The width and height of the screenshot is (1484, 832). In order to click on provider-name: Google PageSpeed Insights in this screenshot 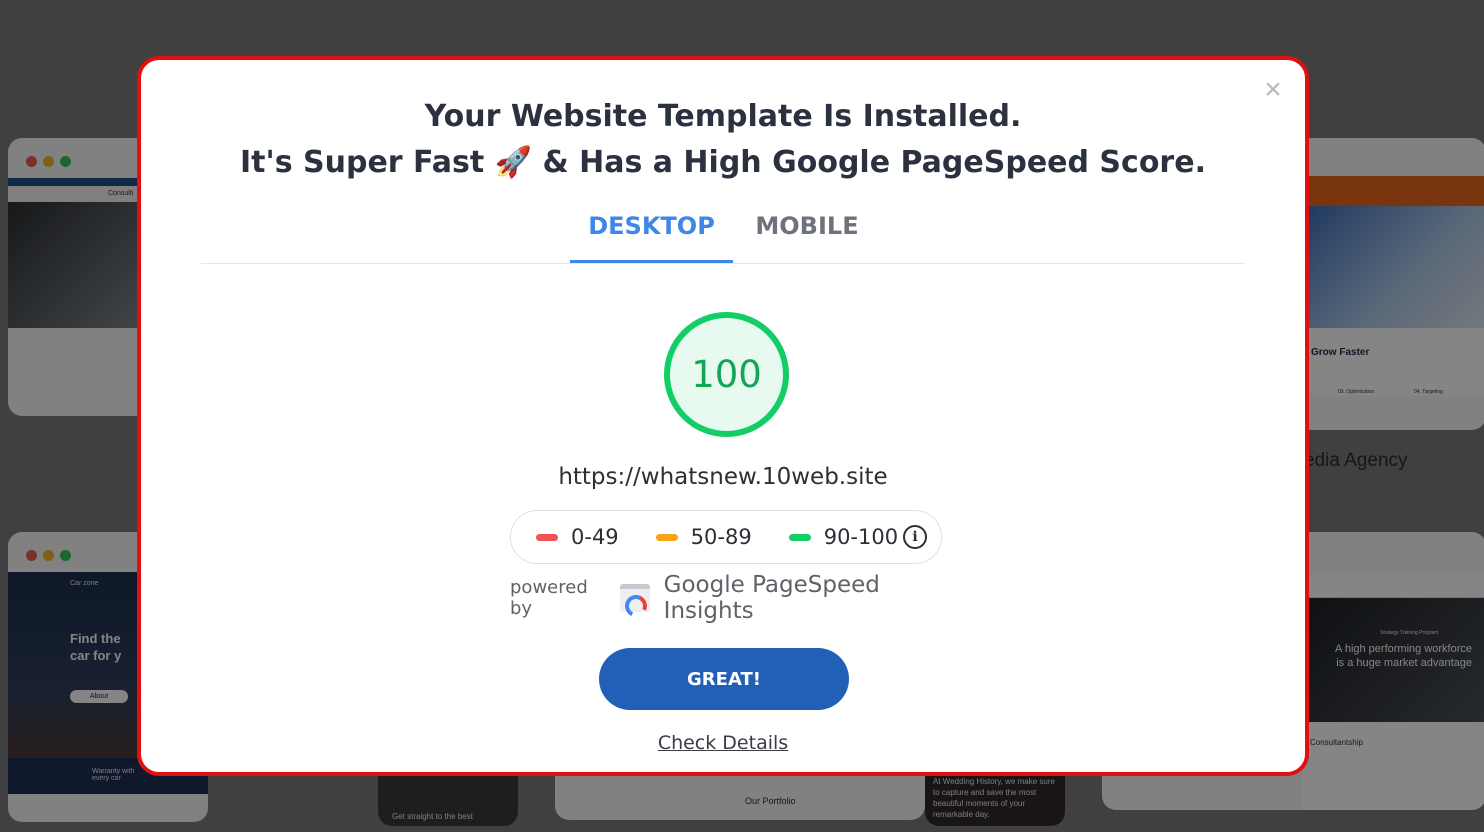, I will do `click(771, 598)`.